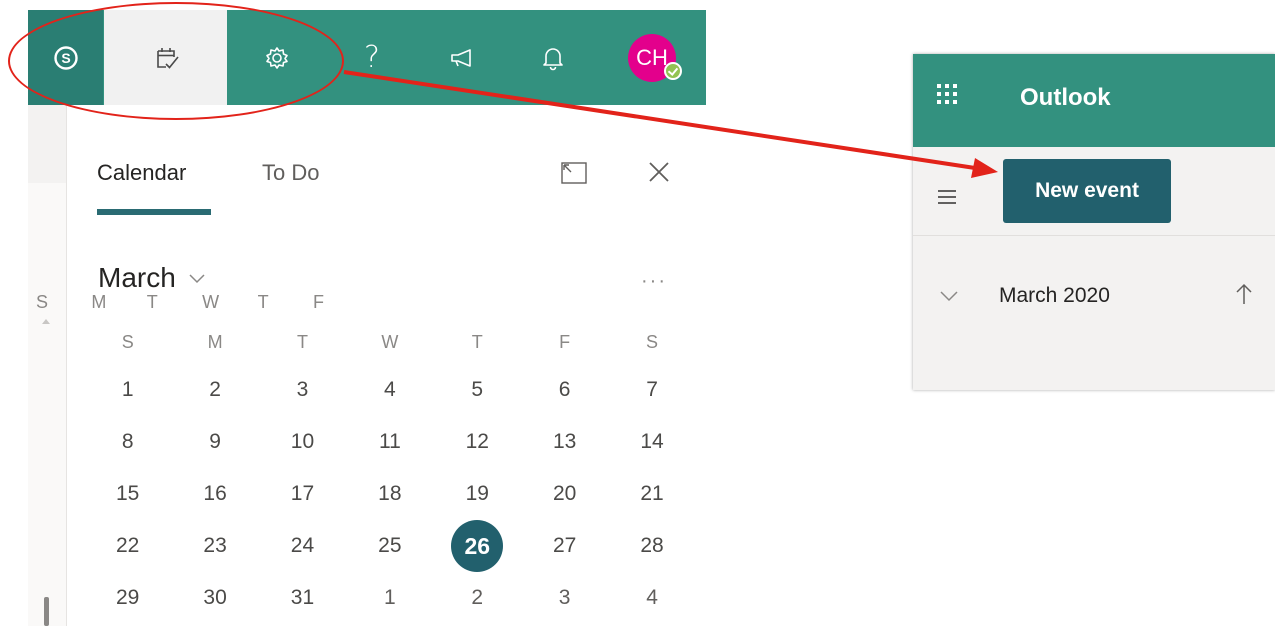 The image size is (1275, 626). What do you see at coordinates (46, 611) in the screenshot?
I see `scrollbar-thumb` at bounding box center [46, 611].